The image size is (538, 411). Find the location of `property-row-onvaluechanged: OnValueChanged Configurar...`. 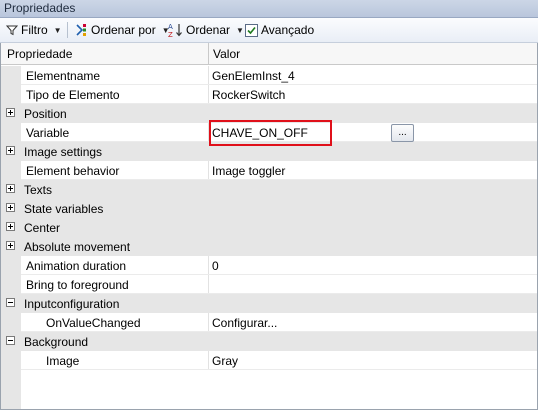

property-row-onvaluechanged: OnValueChanged Configurar... is located at coordinates (269, 322).